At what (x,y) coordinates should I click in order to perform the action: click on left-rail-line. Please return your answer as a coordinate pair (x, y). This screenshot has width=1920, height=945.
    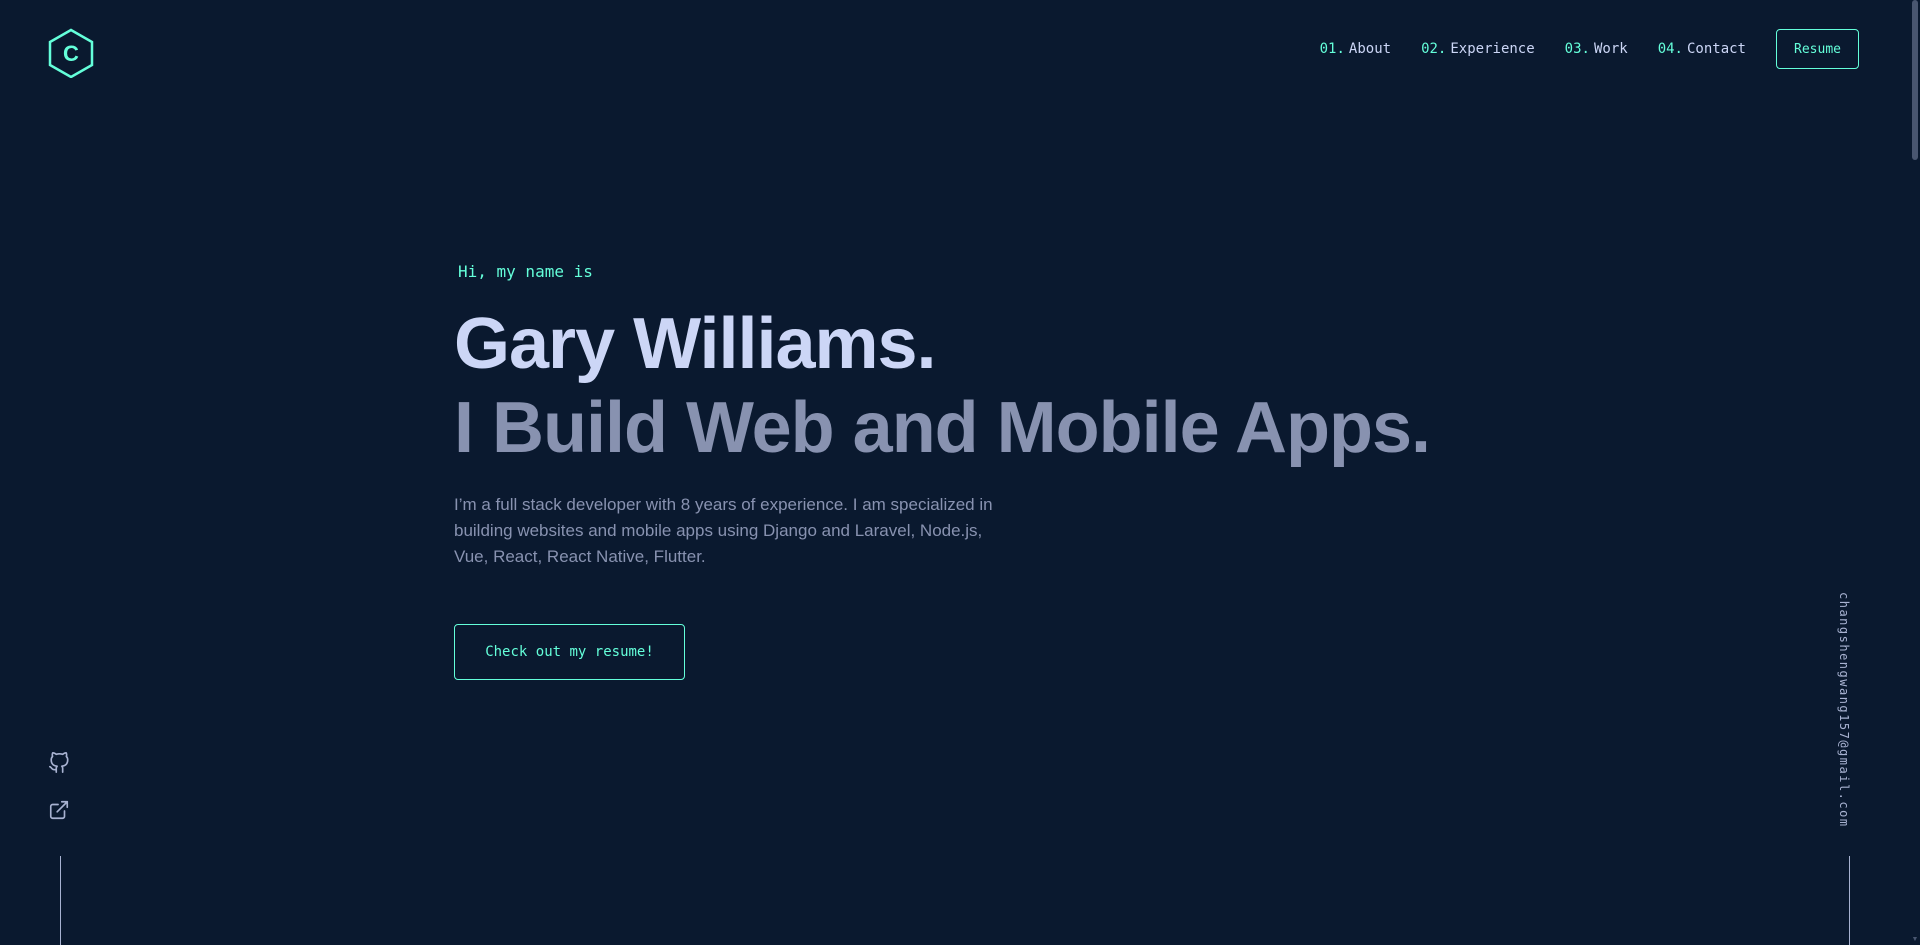
    Looking at the image, I should click on (60, 900).